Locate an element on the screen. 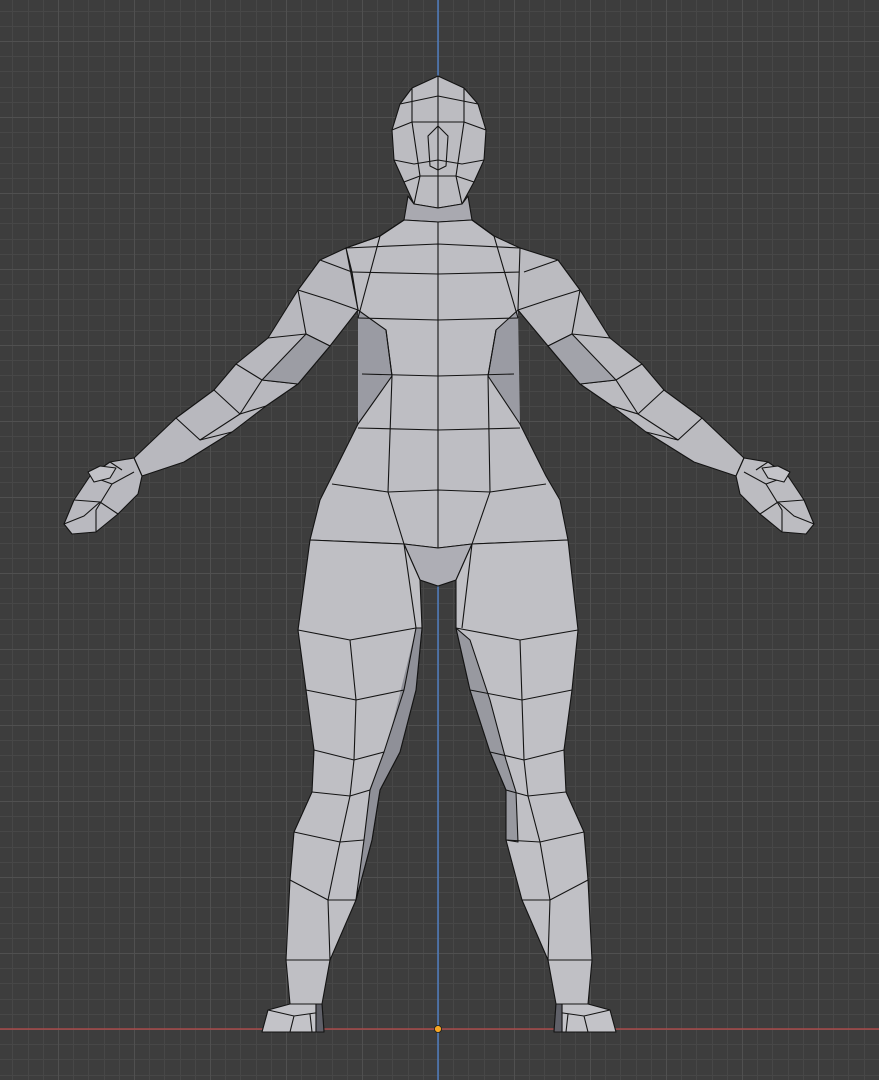 This screenshot has width=879, height=1080. object-origin-point is located at coordinates (438, 1029).